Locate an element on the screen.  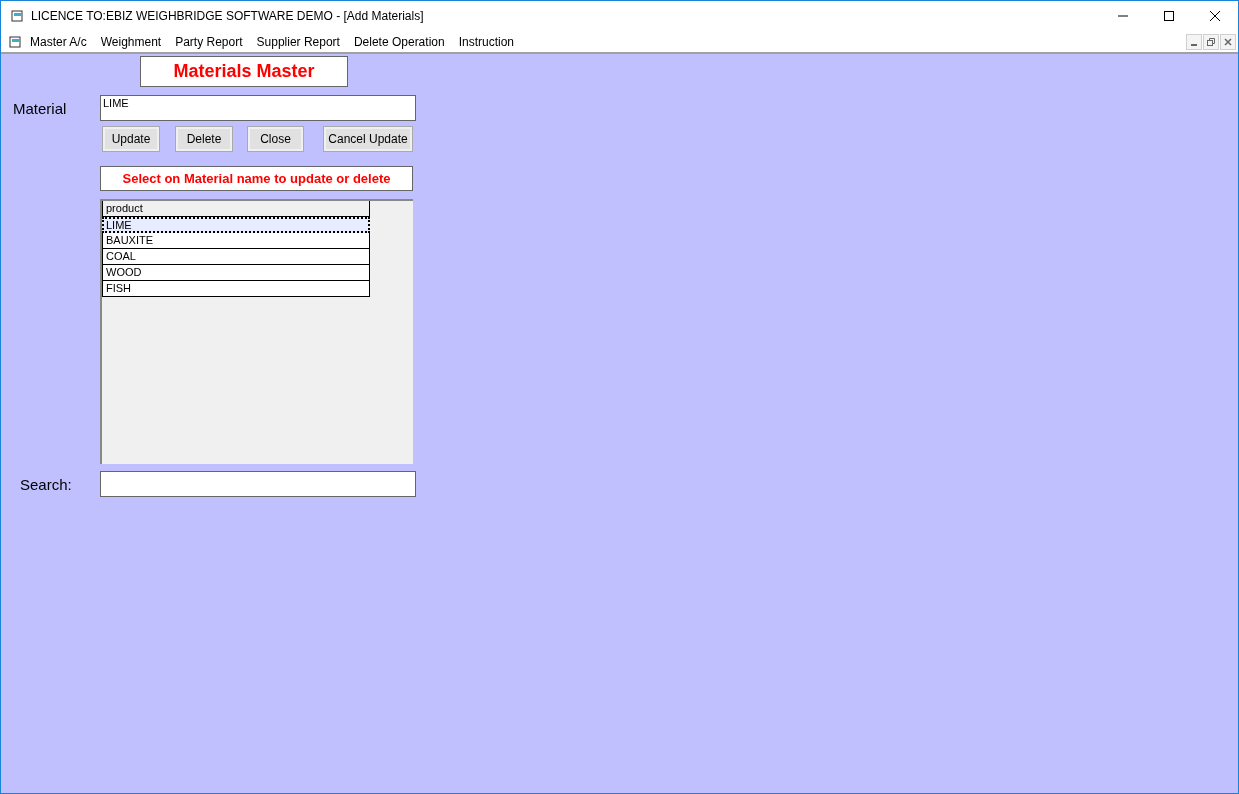
material-label: Material is located at coordinates (40, 108).